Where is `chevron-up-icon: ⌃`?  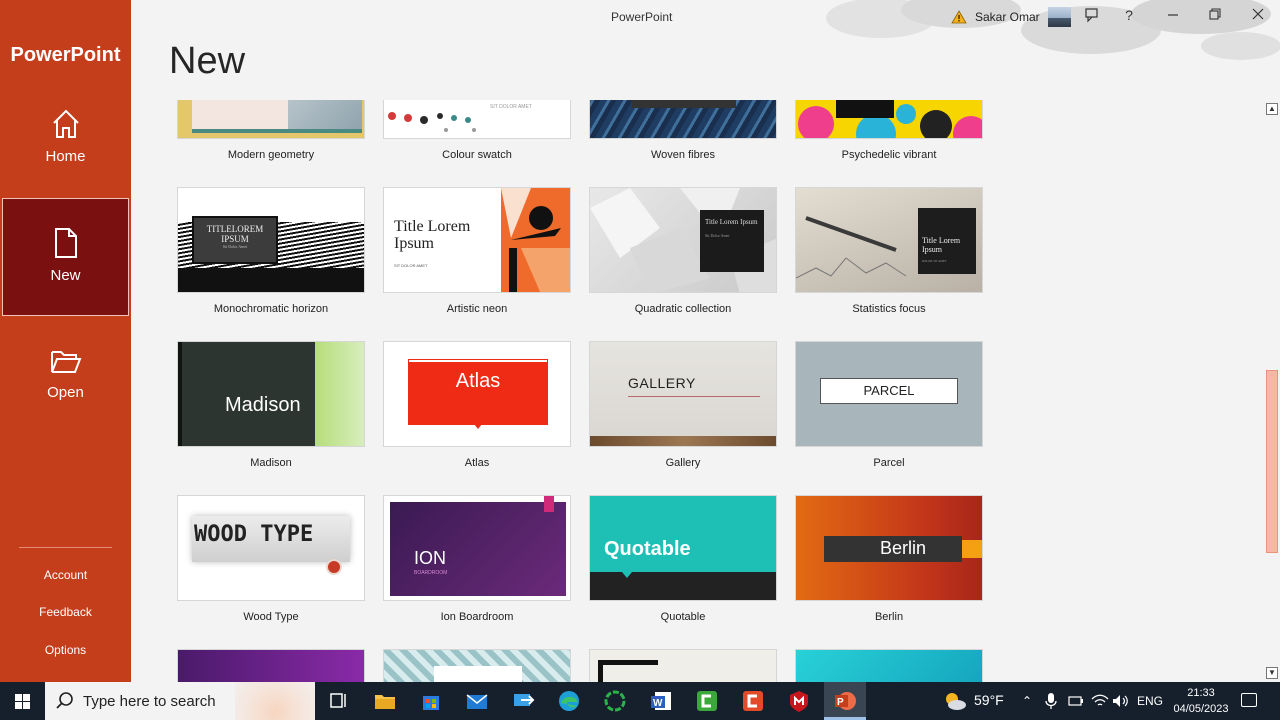 chevron-up-icon: ⌃ is located at coordinates (1027, 701).